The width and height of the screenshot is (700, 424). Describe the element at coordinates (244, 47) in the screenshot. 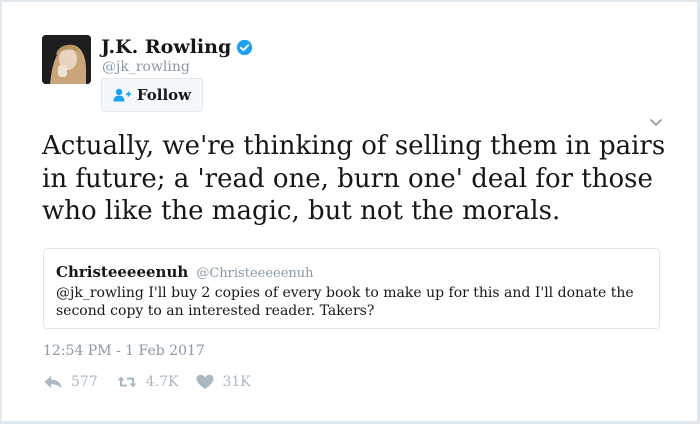

I see `verified-badge-icon` at that location.